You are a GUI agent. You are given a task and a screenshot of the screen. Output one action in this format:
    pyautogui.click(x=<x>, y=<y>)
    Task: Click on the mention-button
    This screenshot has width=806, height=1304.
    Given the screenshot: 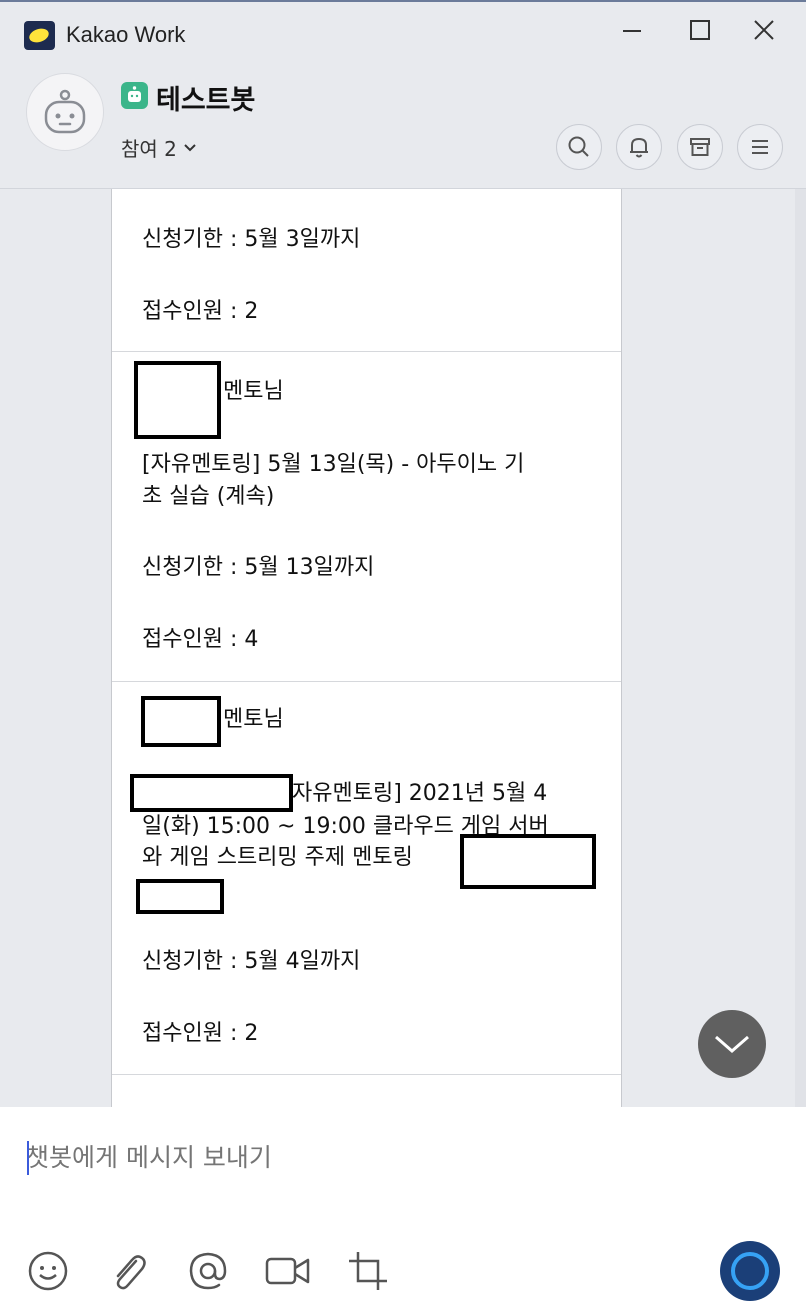 What is the action you would take?
    pyautogui.click(x=208, y=1271)
    